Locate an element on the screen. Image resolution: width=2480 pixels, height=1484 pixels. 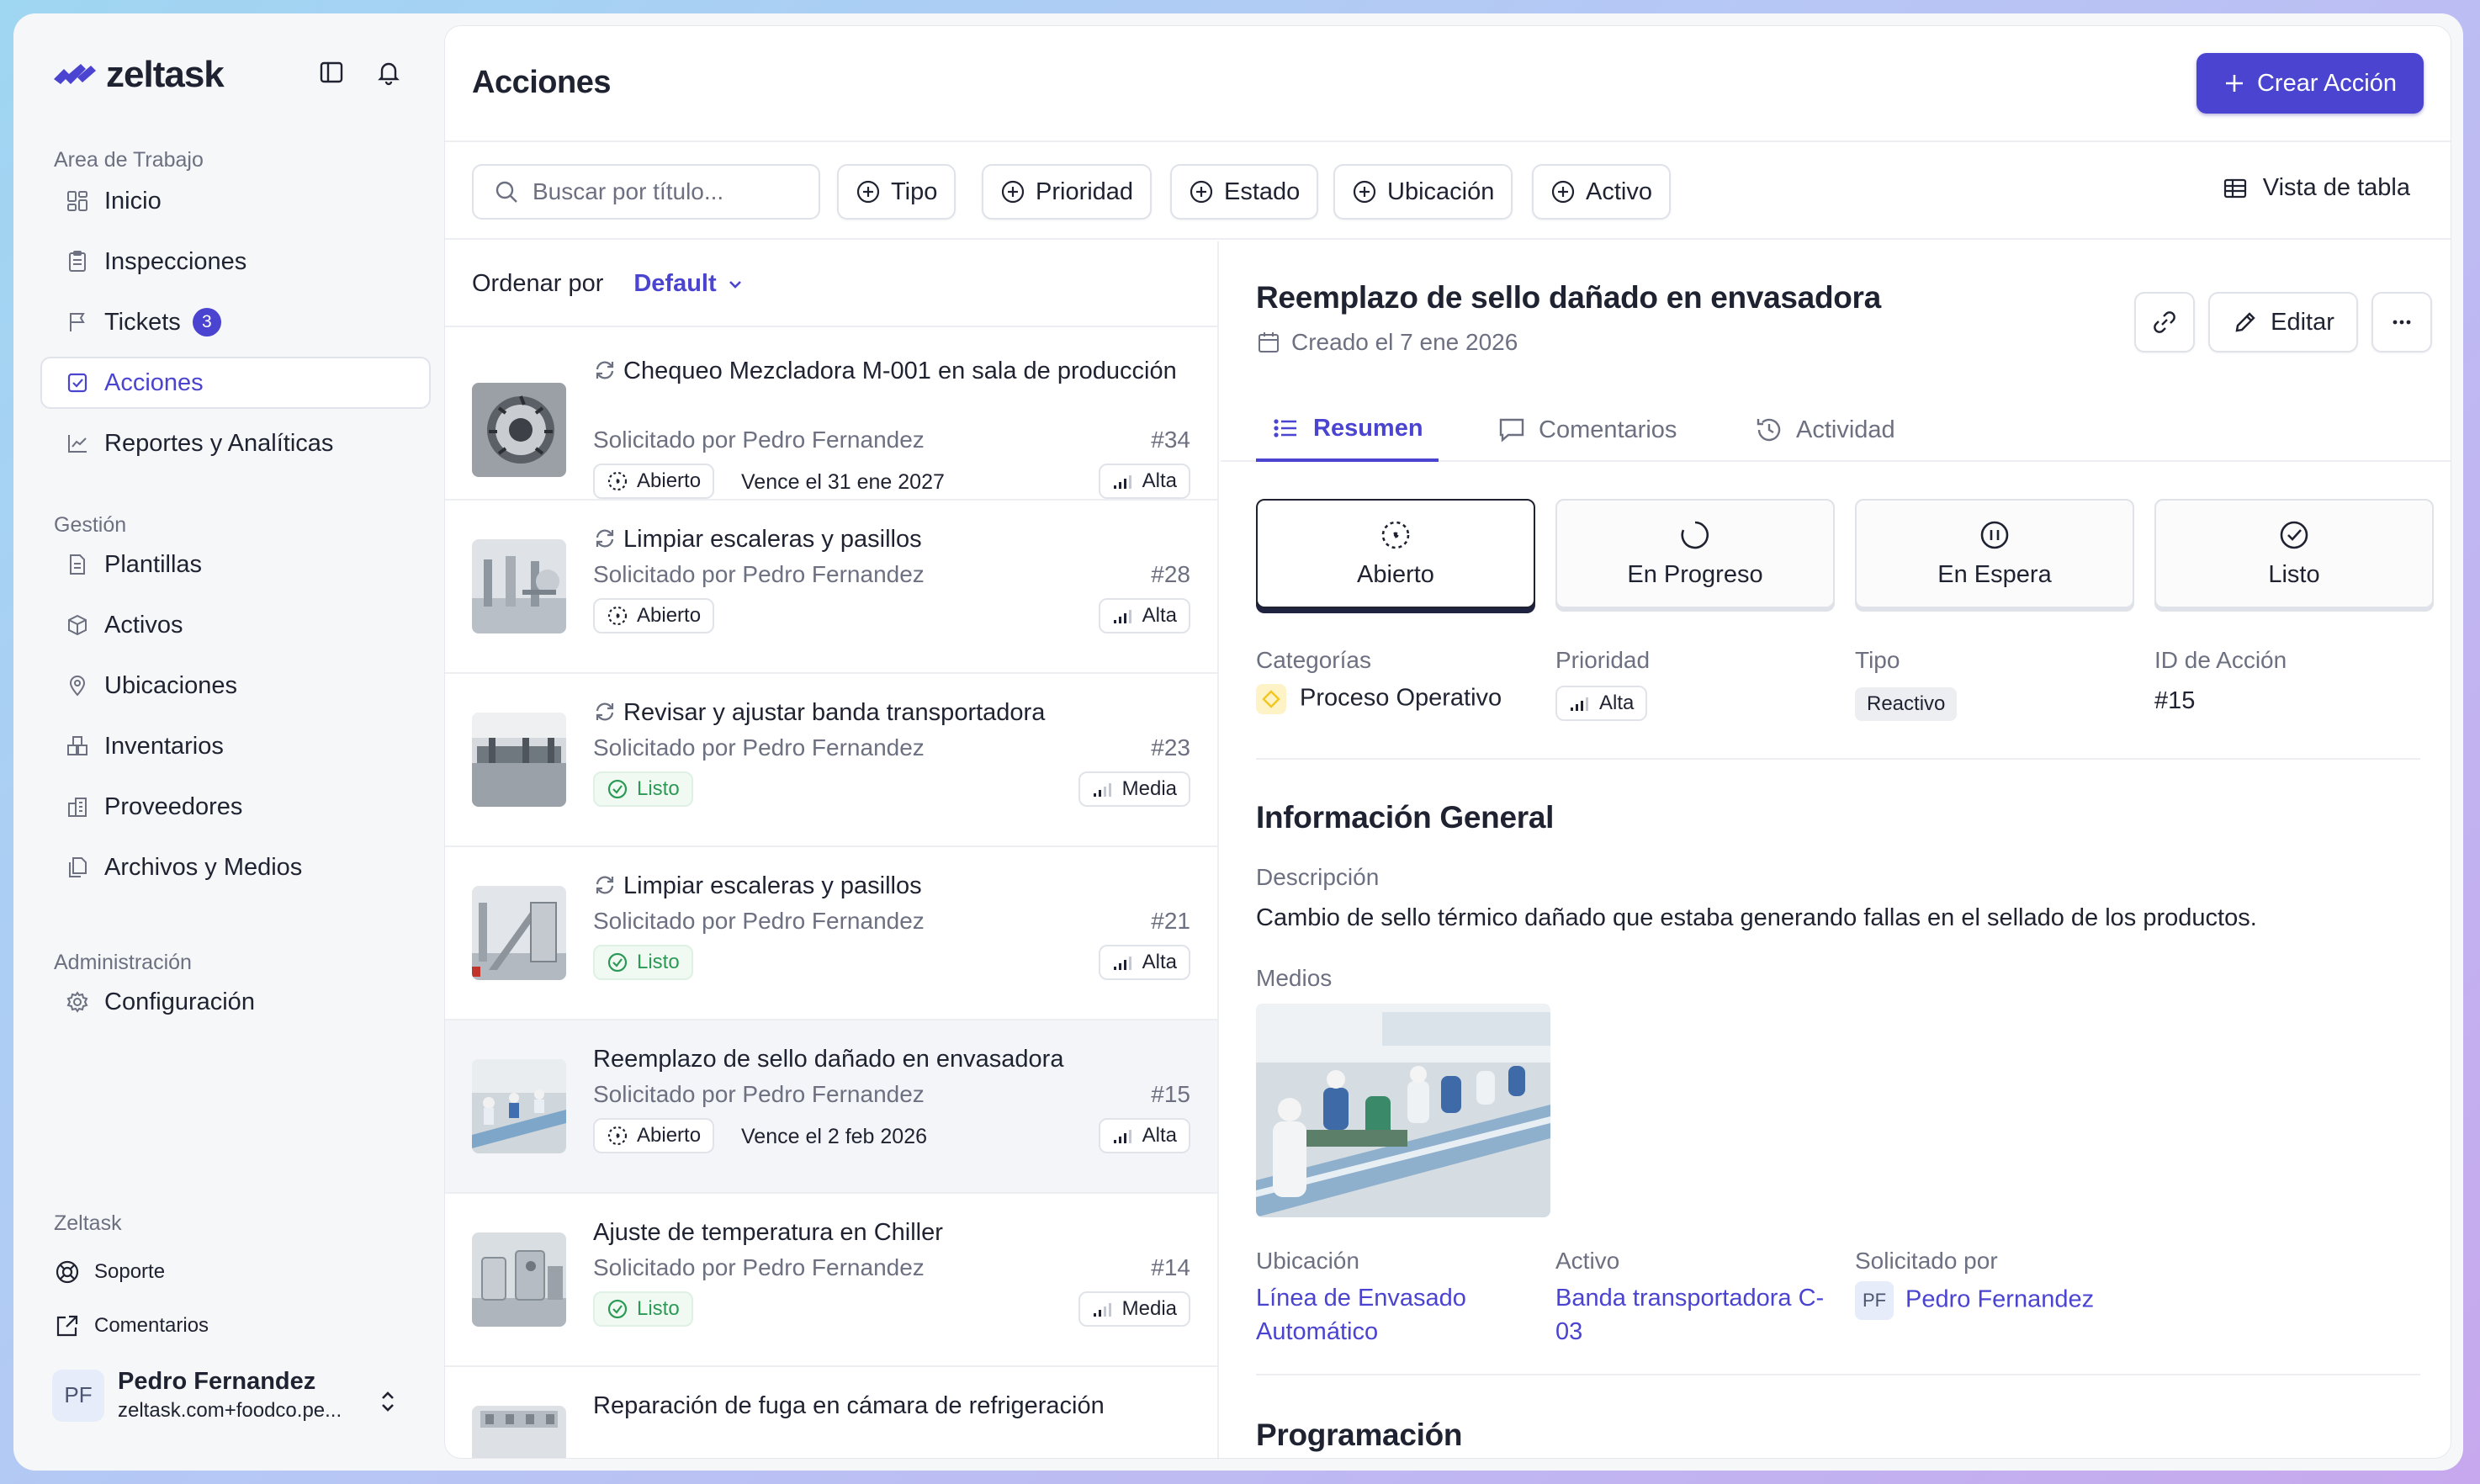
chip-label: Tipo is located at coordinates (914, 191).